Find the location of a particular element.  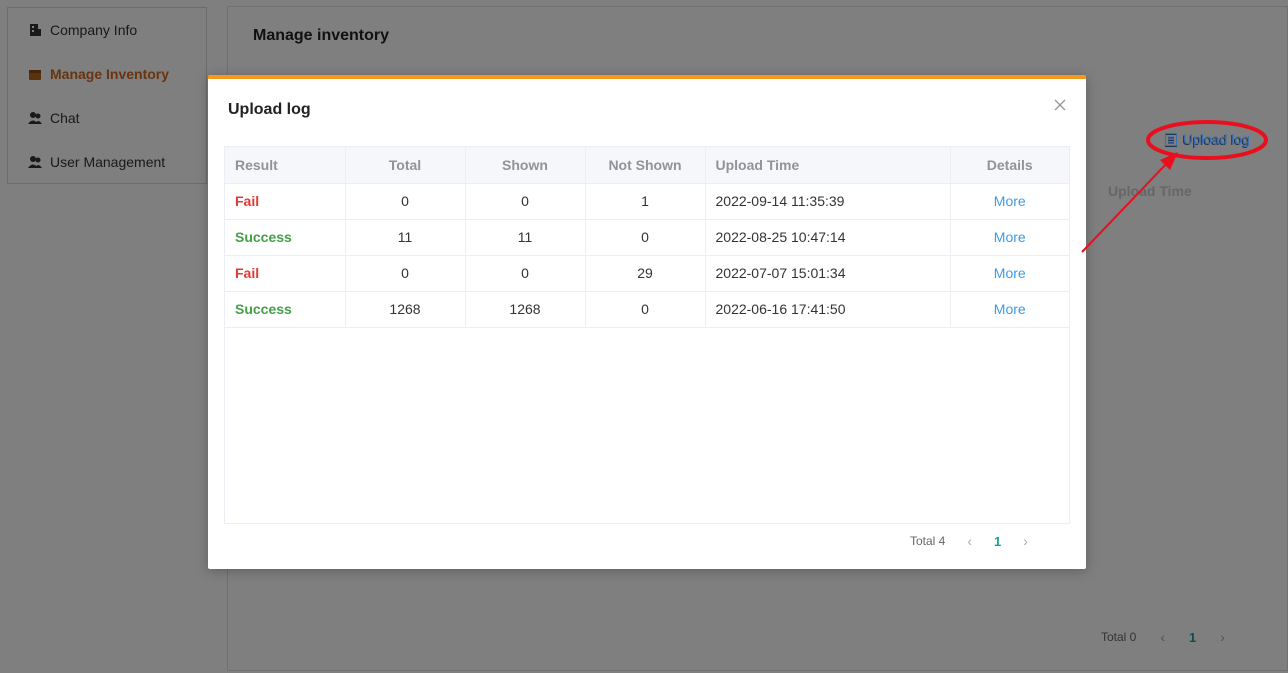

cell-upload-time: 2022-08-25 10:47:14 is located at coordinates (828, 237).